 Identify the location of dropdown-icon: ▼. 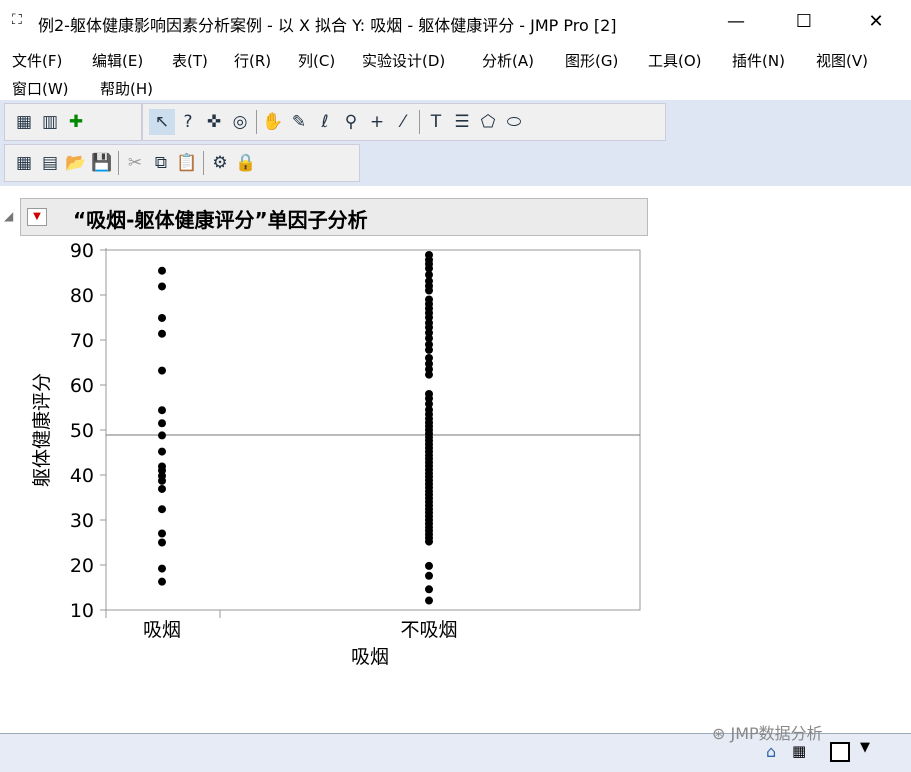
(865, 747).